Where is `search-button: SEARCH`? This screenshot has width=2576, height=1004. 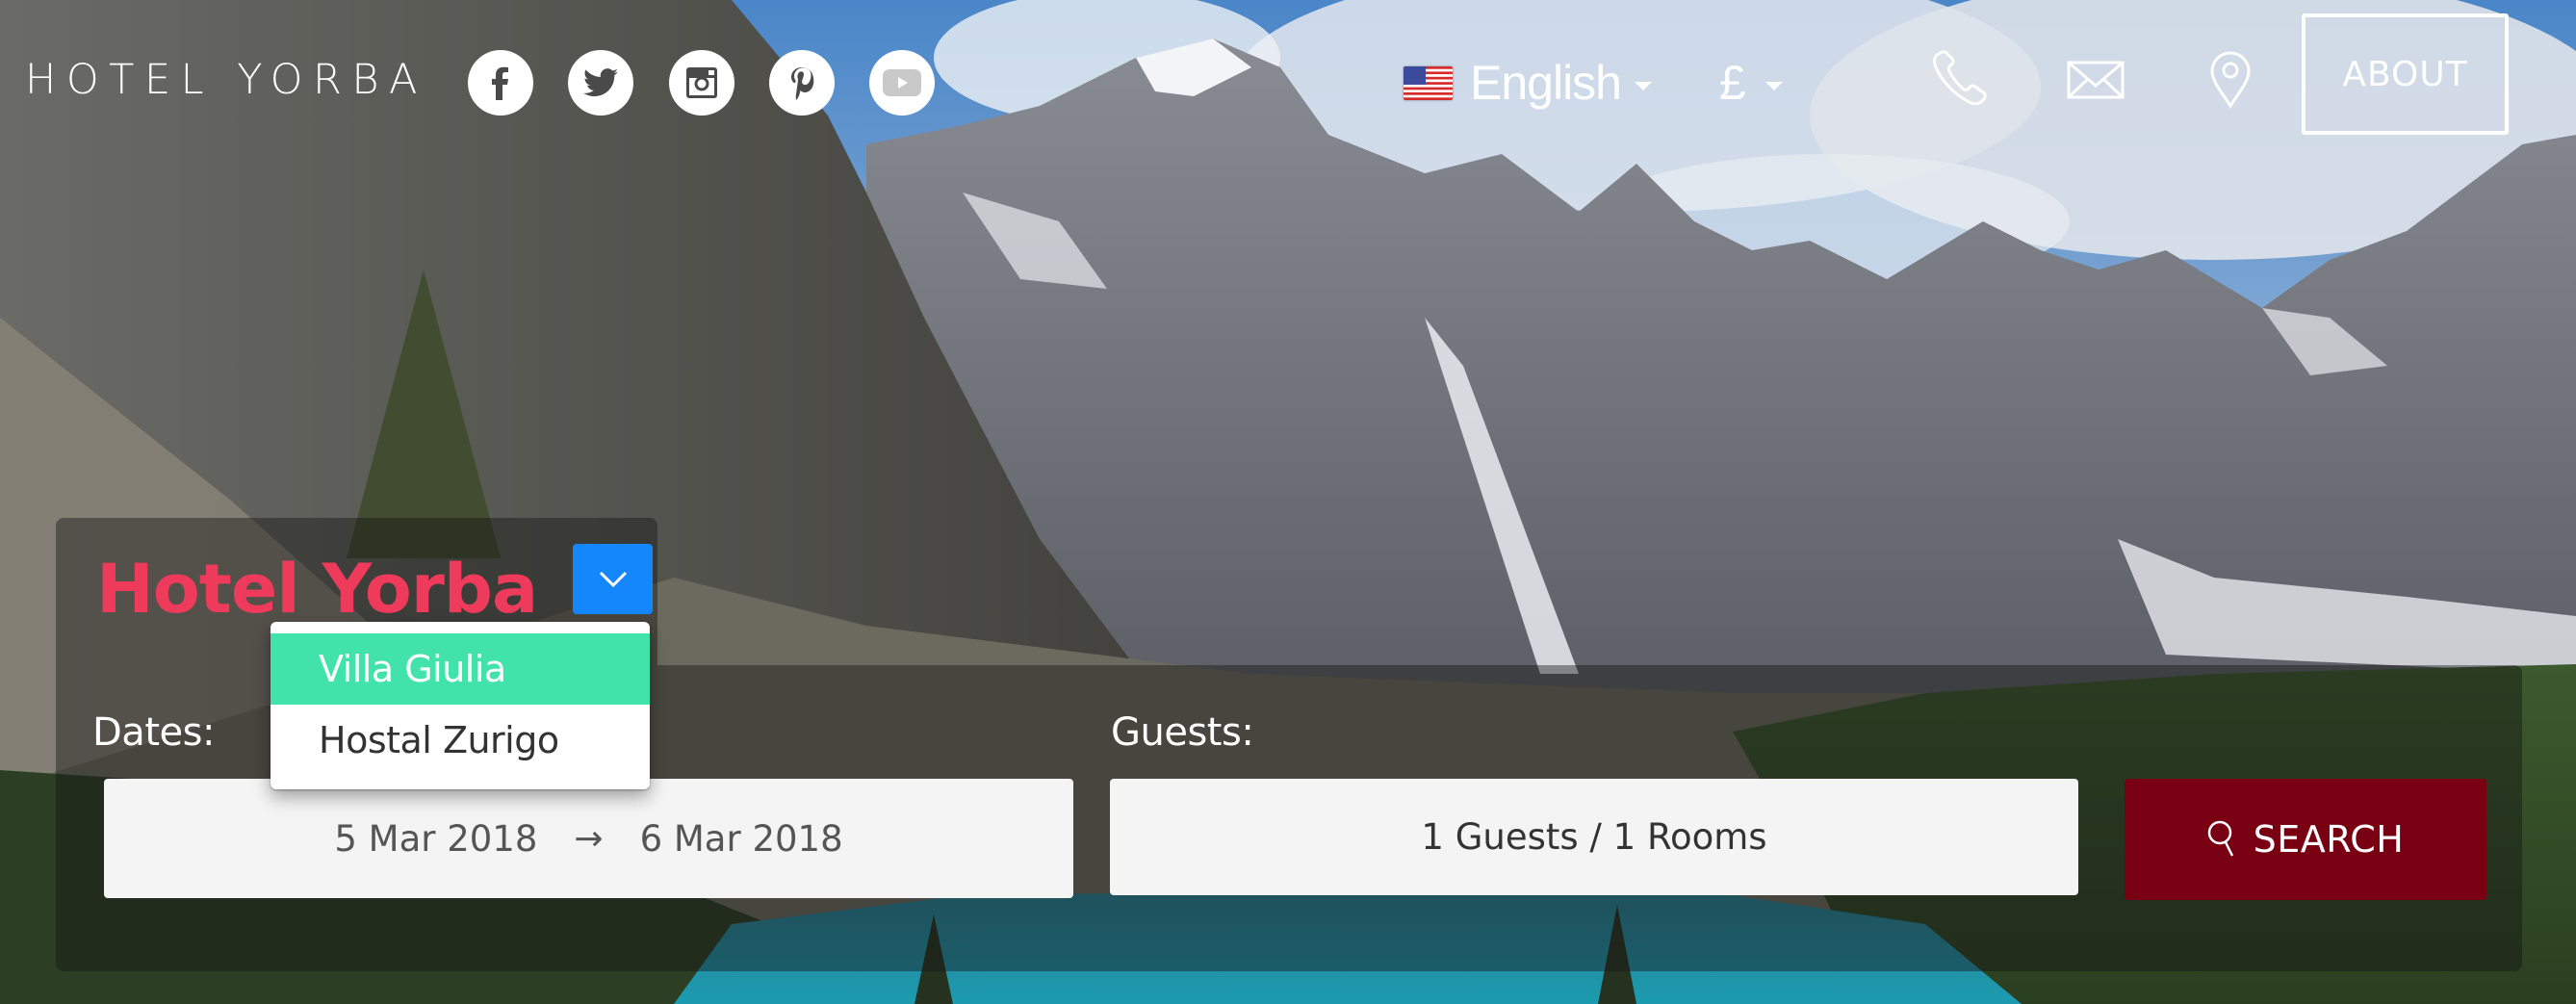
search-button: SEARCH is located at coordinates (2305, 839).